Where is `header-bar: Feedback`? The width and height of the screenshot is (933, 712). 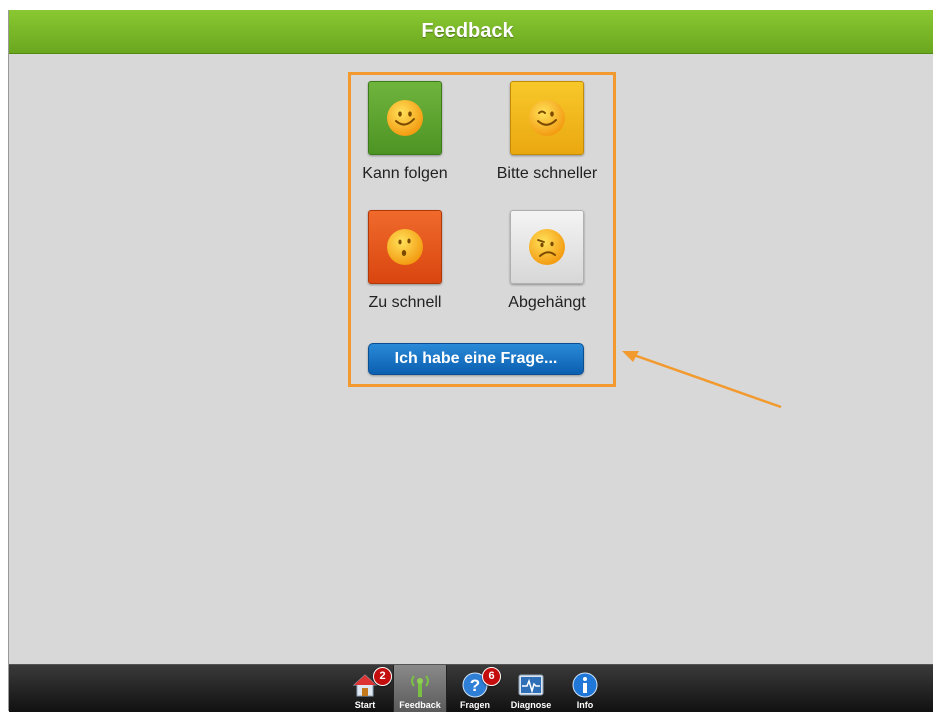 header-bar: Feedback is located at coordinates (471, 32).